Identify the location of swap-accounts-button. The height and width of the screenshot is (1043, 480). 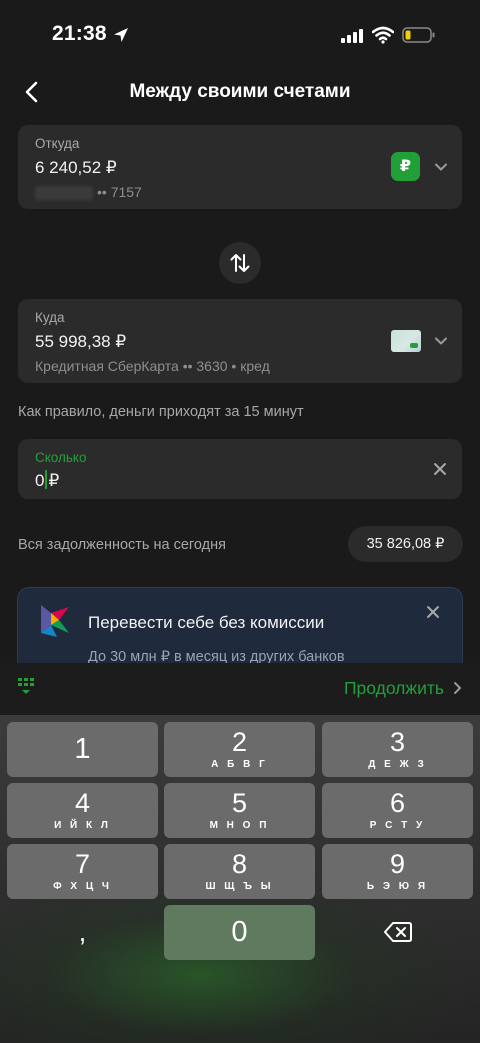
(240, 263).